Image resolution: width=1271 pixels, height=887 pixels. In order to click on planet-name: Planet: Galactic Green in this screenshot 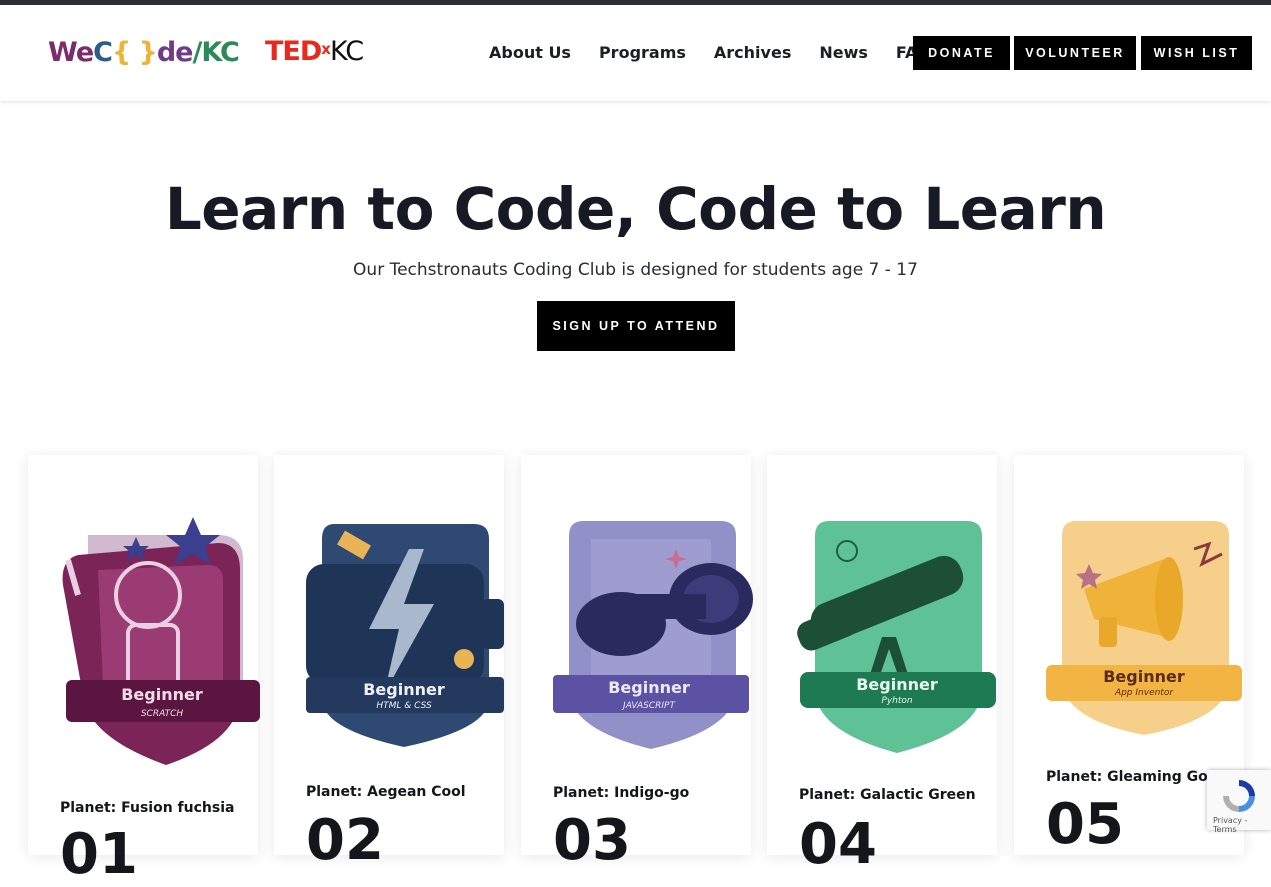, I will do `click(887, 795)`.